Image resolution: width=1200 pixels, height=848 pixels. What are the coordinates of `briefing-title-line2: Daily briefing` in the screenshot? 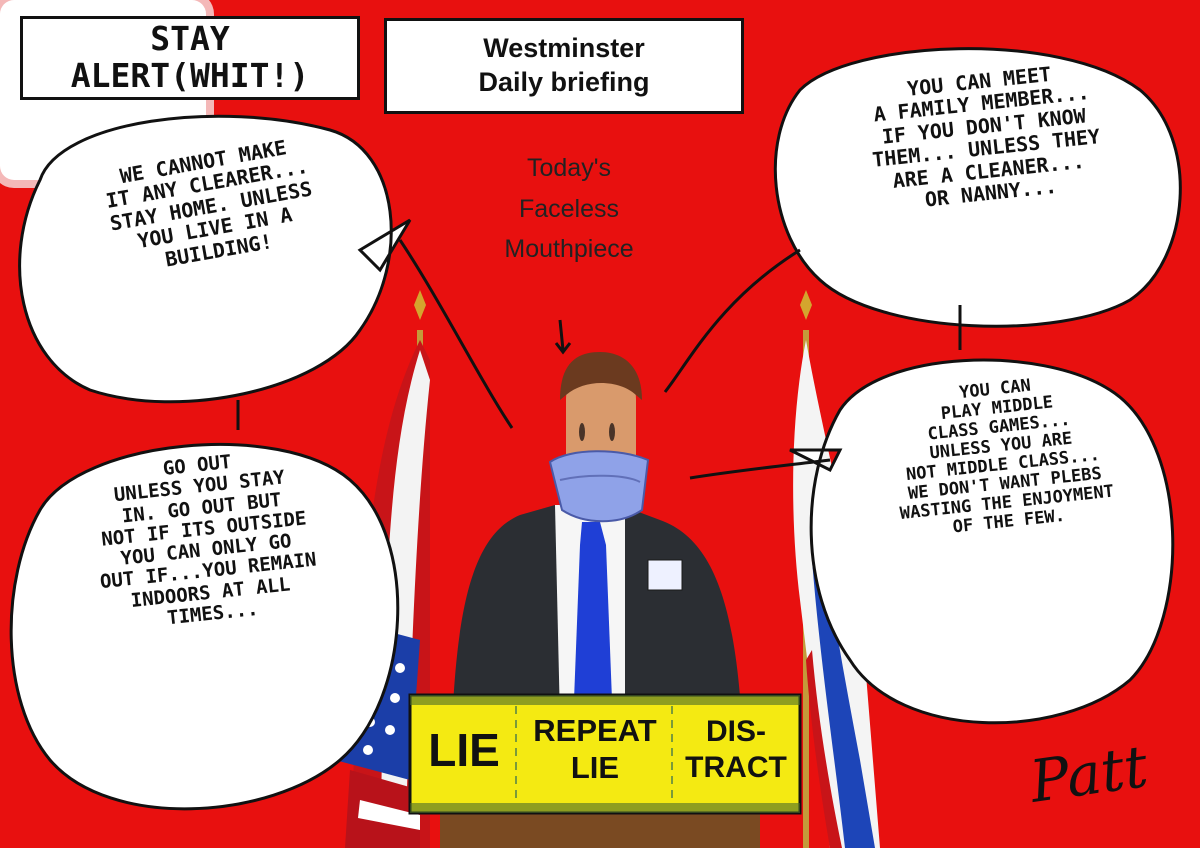 It's located at (564, 82).